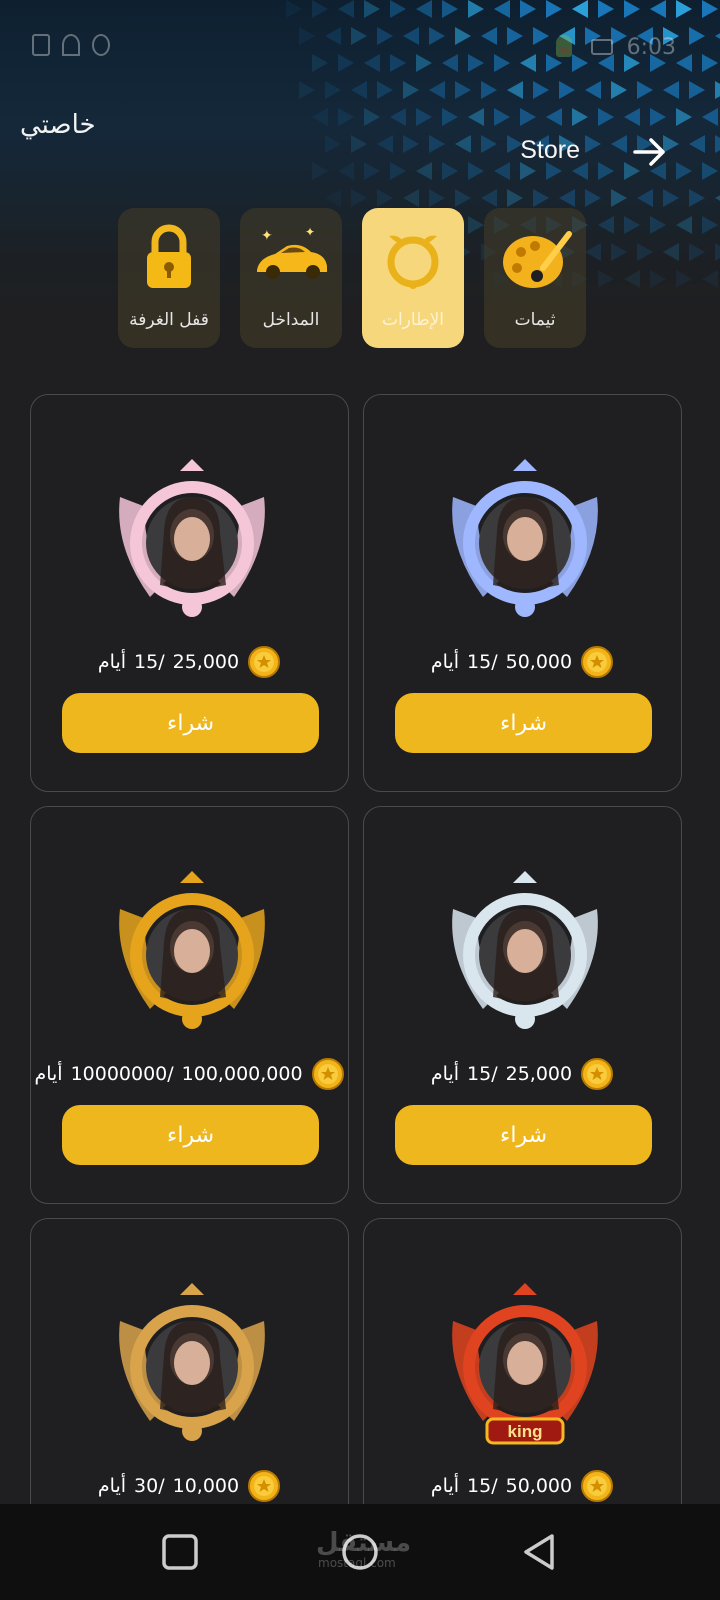 Image resolution: width=720 pixels, height=1600 pixels. Describe the element at coordinates (352, 278) in the screenshot. I see `category-tabs: قفل الغرفة ✦ ✦ المداخل الإطارات ثيمات` at that location.